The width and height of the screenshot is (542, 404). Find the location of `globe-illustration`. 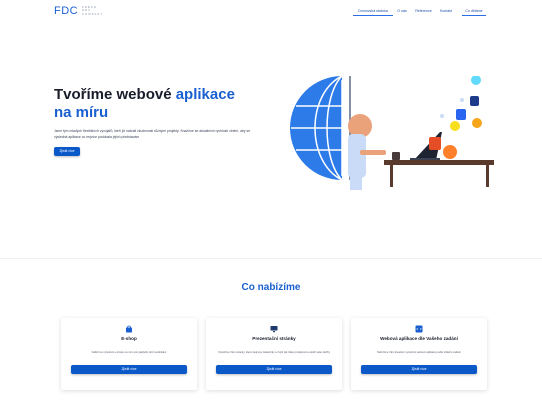

globe-illustration is located at coordinates (320, 128).